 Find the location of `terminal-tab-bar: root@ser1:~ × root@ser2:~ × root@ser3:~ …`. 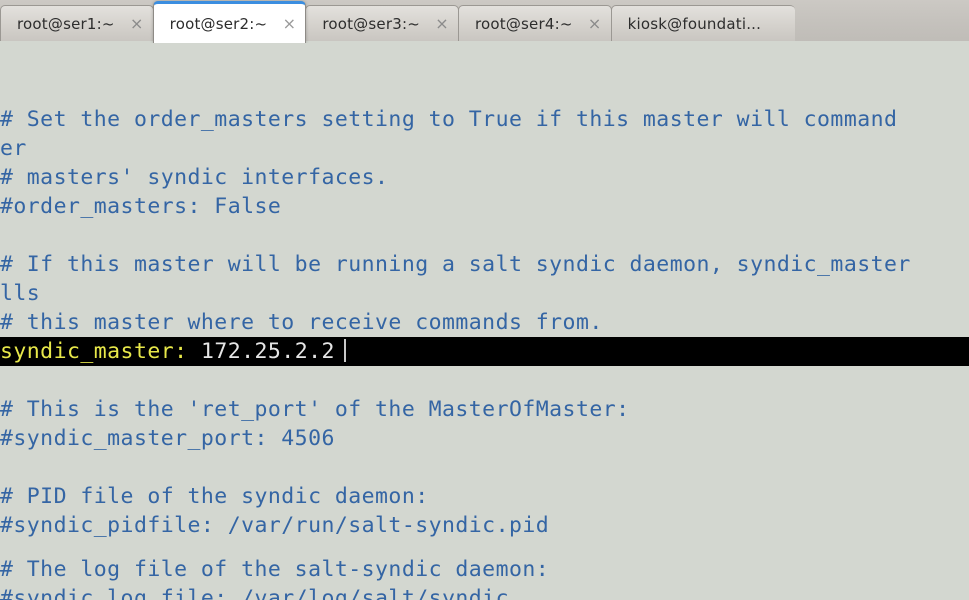

terminal-tab-bar: root@ser1:~ × root@ser2:~ × root@ser3:~ … is located at coordinates (484, 21).